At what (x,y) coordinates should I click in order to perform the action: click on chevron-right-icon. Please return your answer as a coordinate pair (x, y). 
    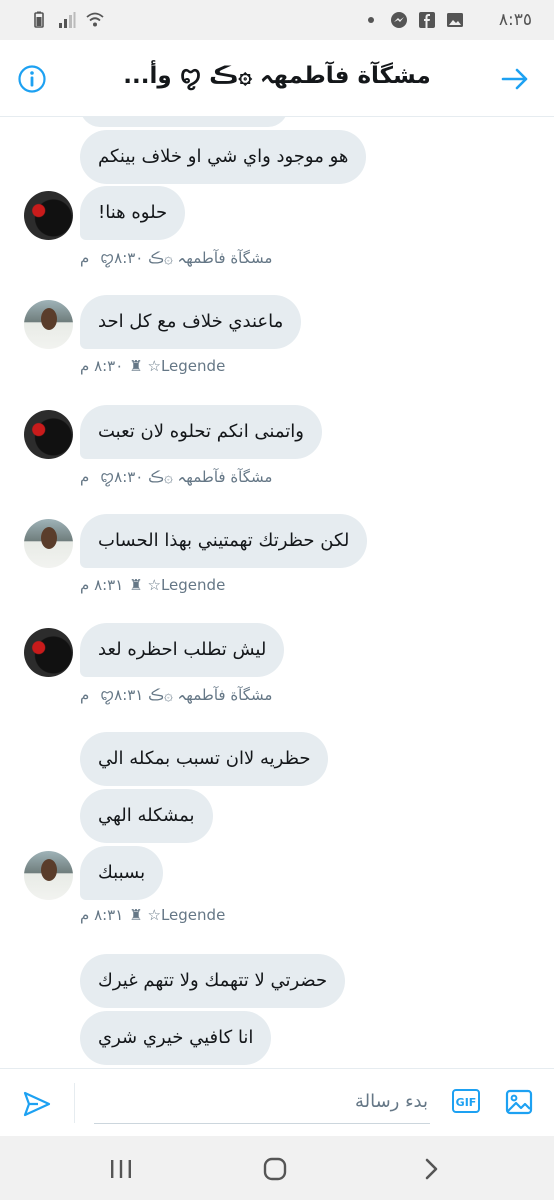
    Looking at the image, I should click on (431, 1169).